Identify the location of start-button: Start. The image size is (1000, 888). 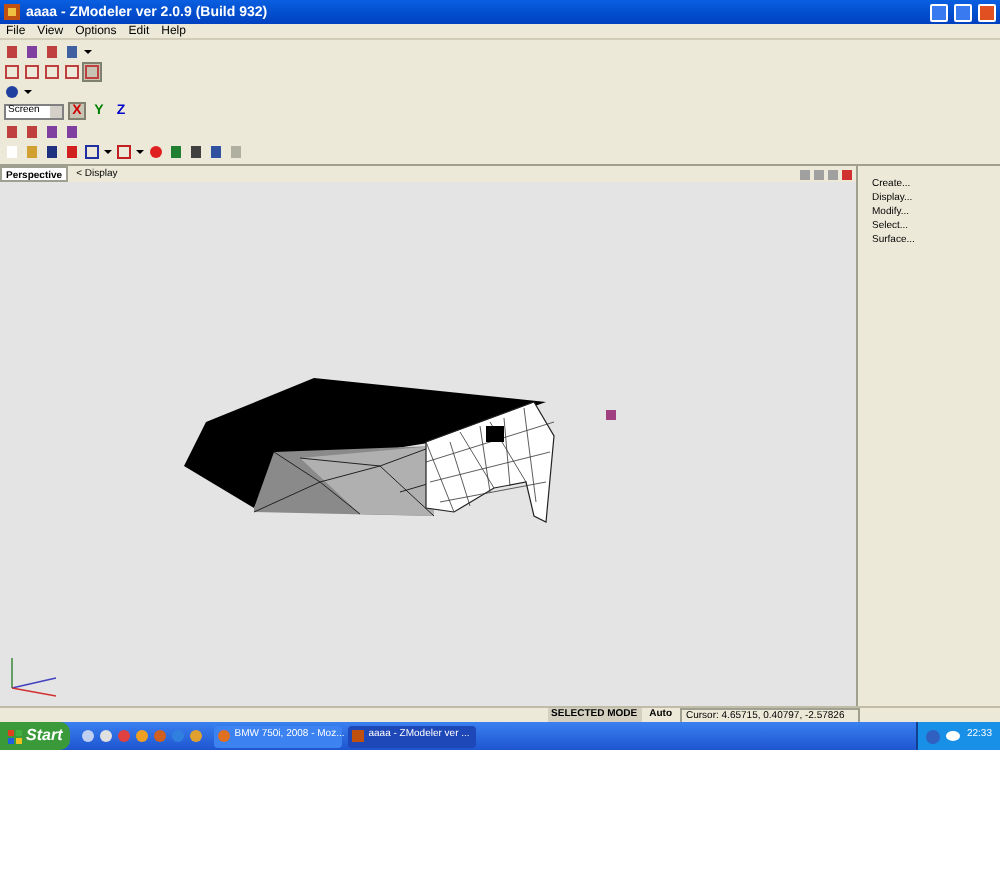
(35, 736).